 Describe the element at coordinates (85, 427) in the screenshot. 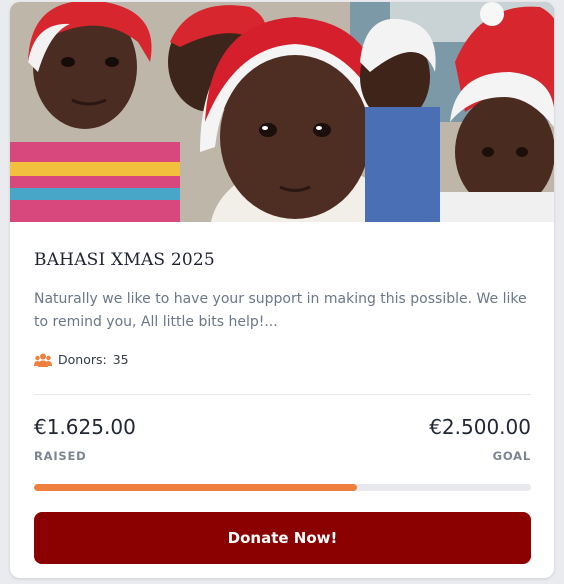

I see `raised-amount: €1.625.00` at that location.